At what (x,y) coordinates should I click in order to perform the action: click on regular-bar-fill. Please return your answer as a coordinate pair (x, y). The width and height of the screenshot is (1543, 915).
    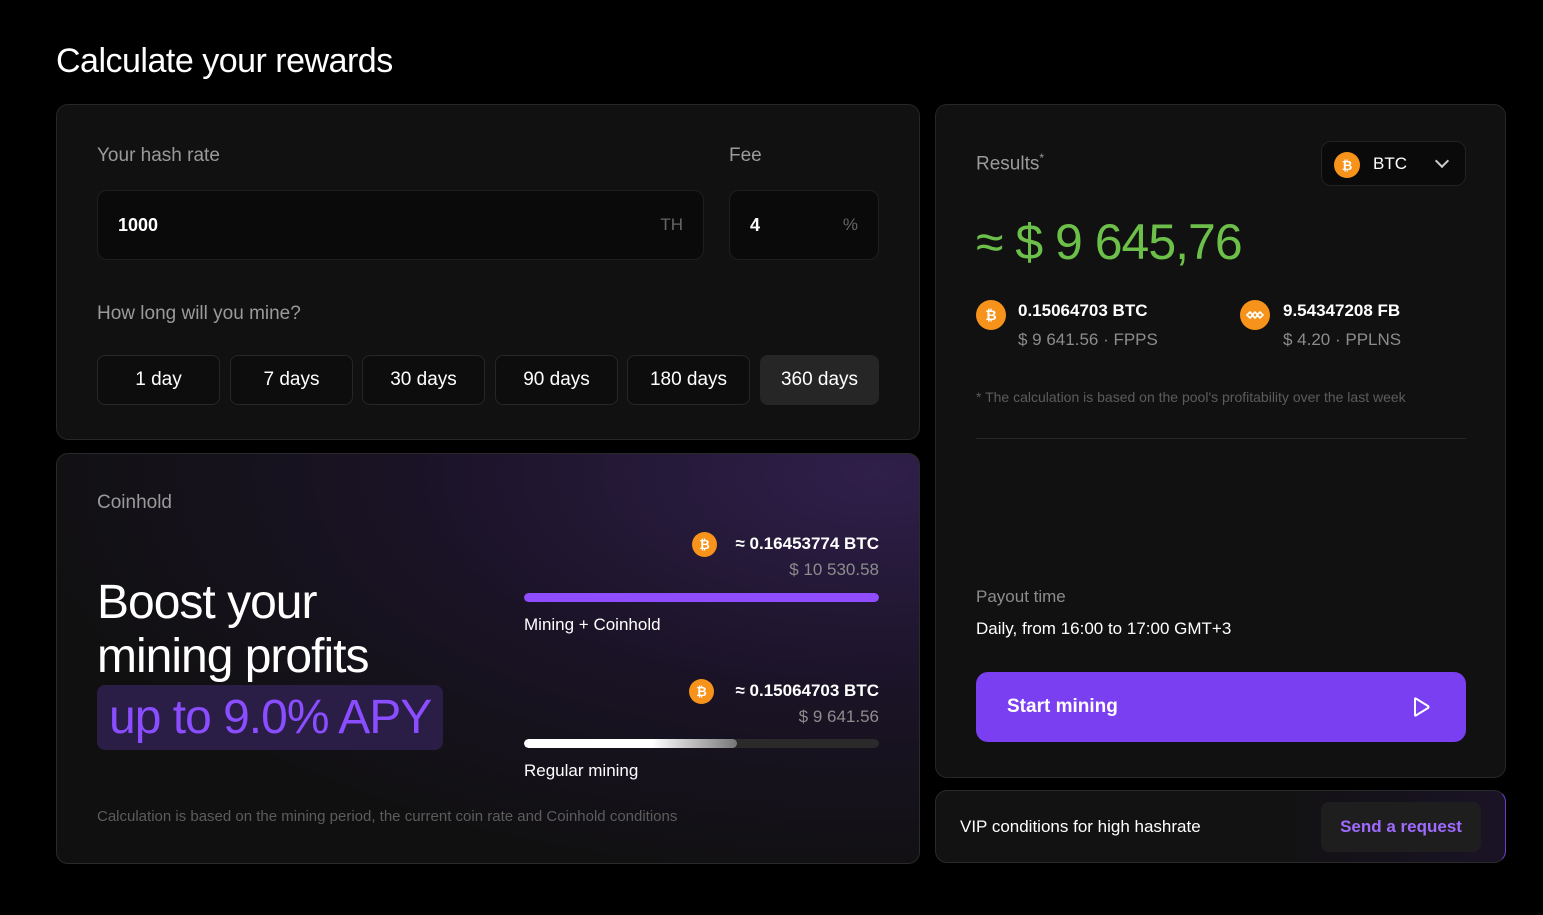
    Looking at the image, I should click on (630, 743).